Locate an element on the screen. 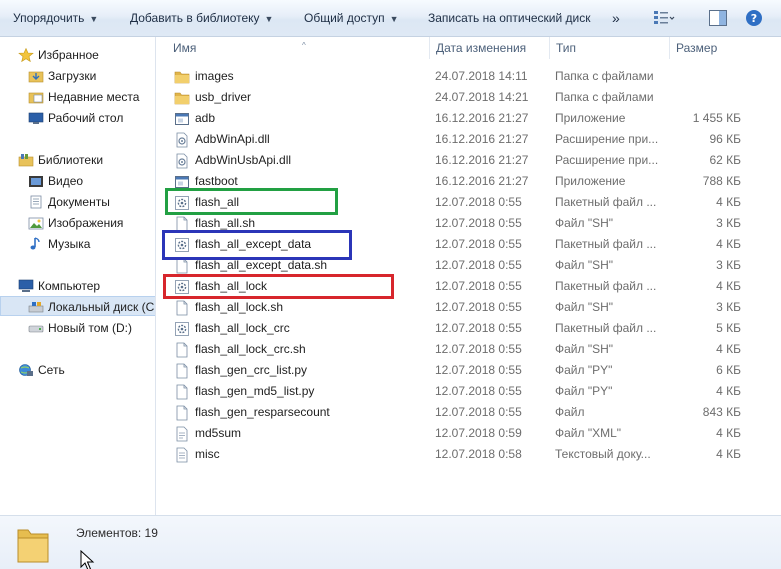  file-name: flash_gen_md5_list.py is located at coordinates (255, 391).